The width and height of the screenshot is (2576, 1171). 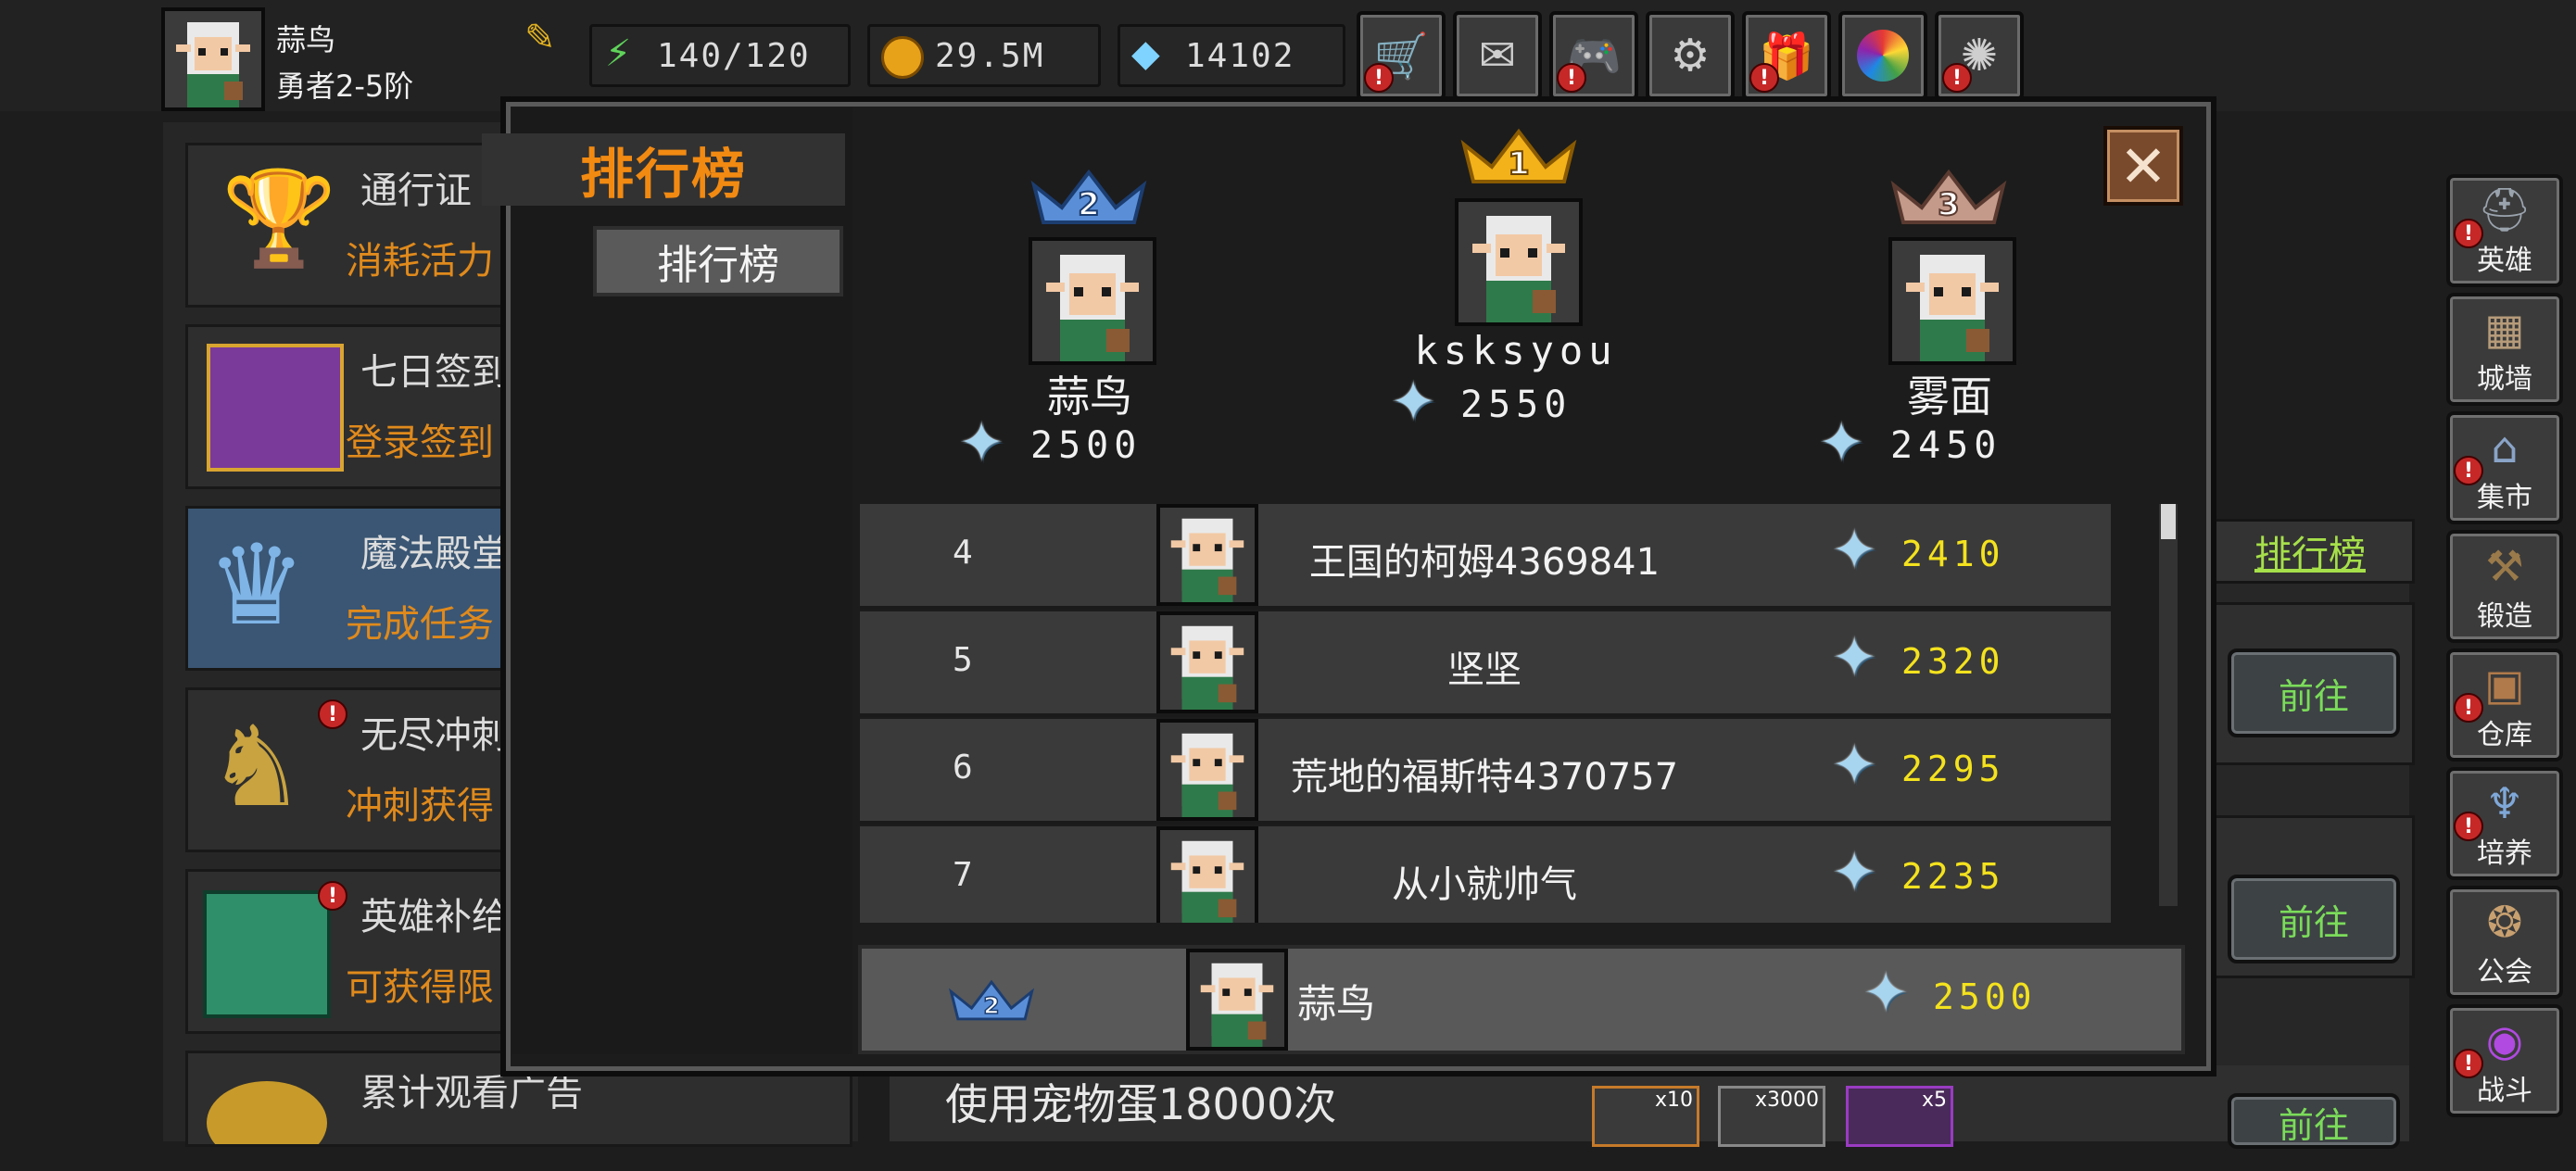 What do you see at coordinates (2504, 498) in the screenshot?
I see `menu-label: 集市` at bounding box center [2504, 498].